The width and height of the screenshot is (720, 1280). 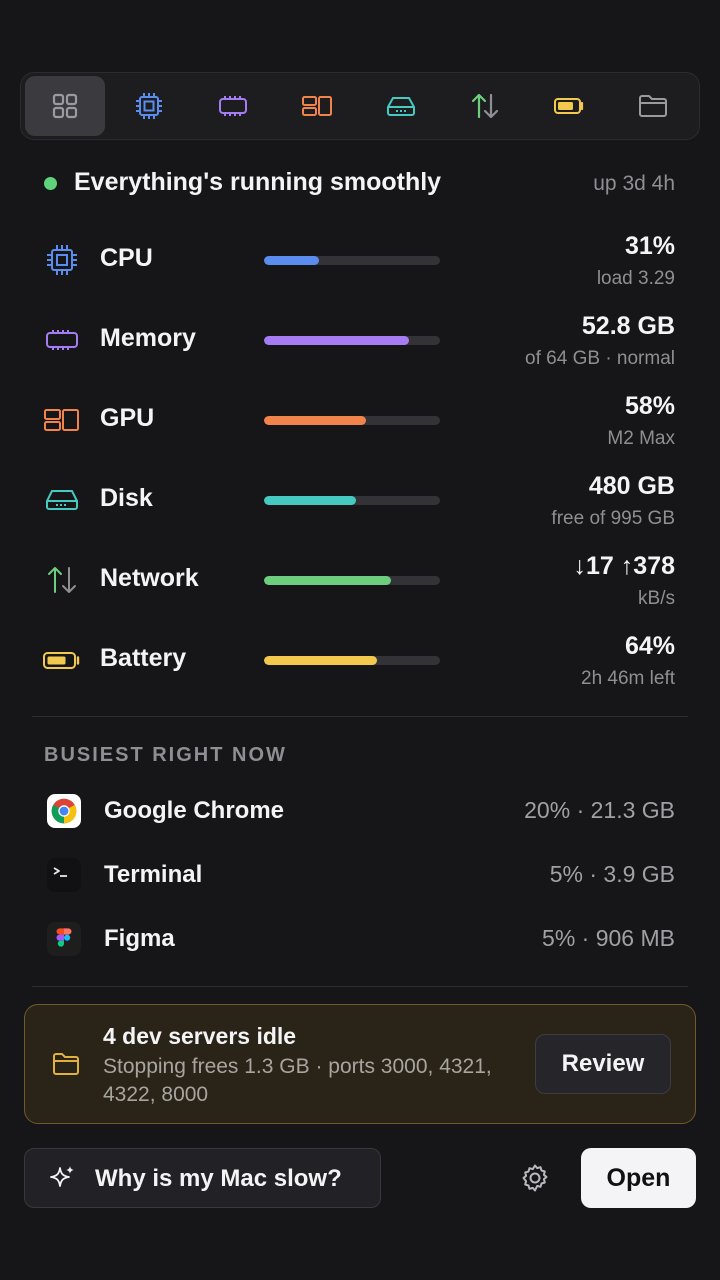 I want to click on metric-detail: load 3.29, so click(x=635, y=278).